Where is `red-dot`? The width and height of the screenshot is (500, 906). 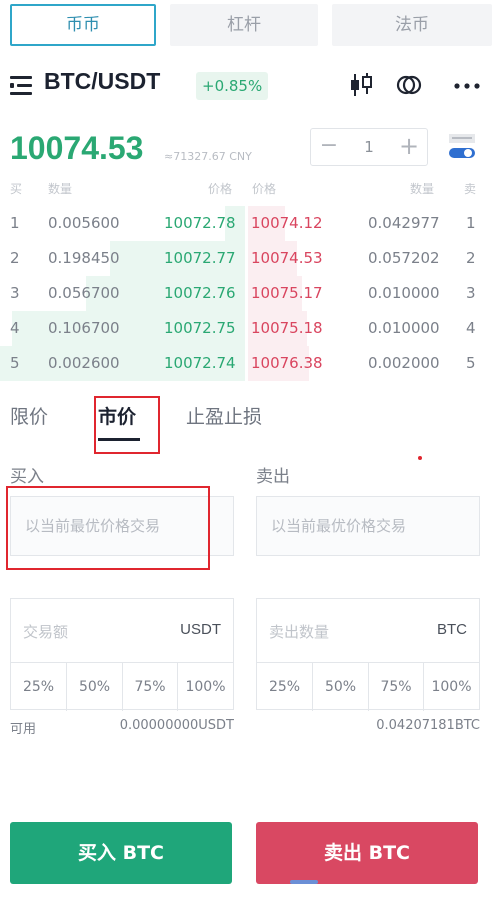
red-dot is located at coordinates (420, 458).